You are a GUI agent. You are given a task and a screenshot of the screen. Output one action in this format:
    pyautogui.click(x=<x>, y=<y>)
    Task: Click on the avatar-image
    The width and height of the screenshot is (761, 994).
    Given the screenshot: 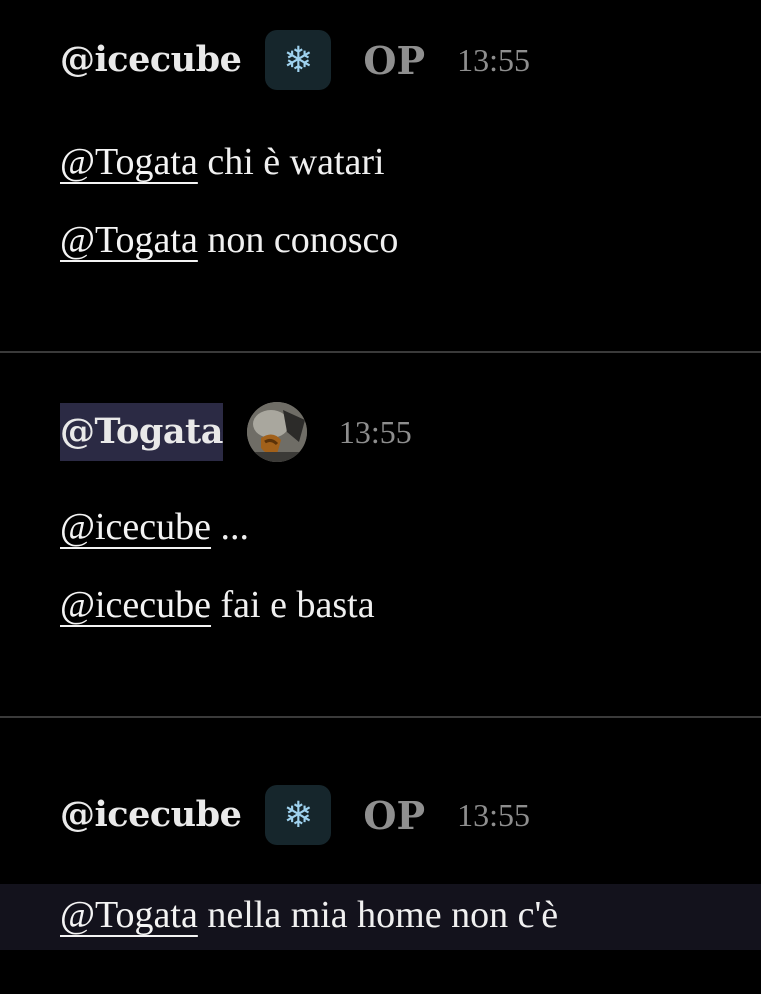 What is the action you would take?
    pyautogui.click(x=276, y=432)
    